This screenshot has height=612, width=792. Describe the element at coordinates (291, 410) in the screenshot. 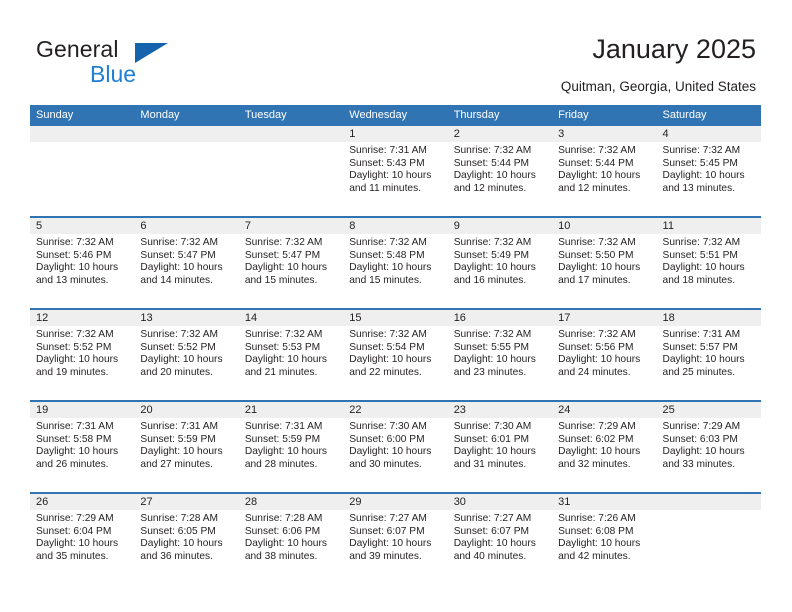

I see `day-number: 21` at that location.